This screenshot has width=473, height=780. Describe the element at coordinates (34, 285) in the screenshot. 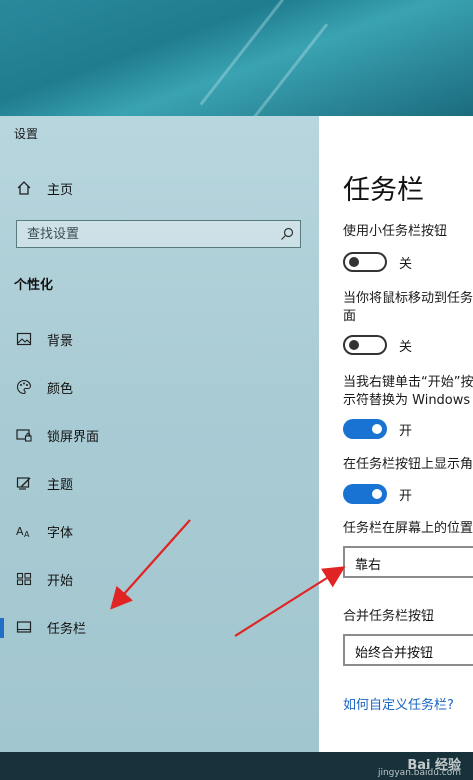

I see `section-title: 个性化` at that location.